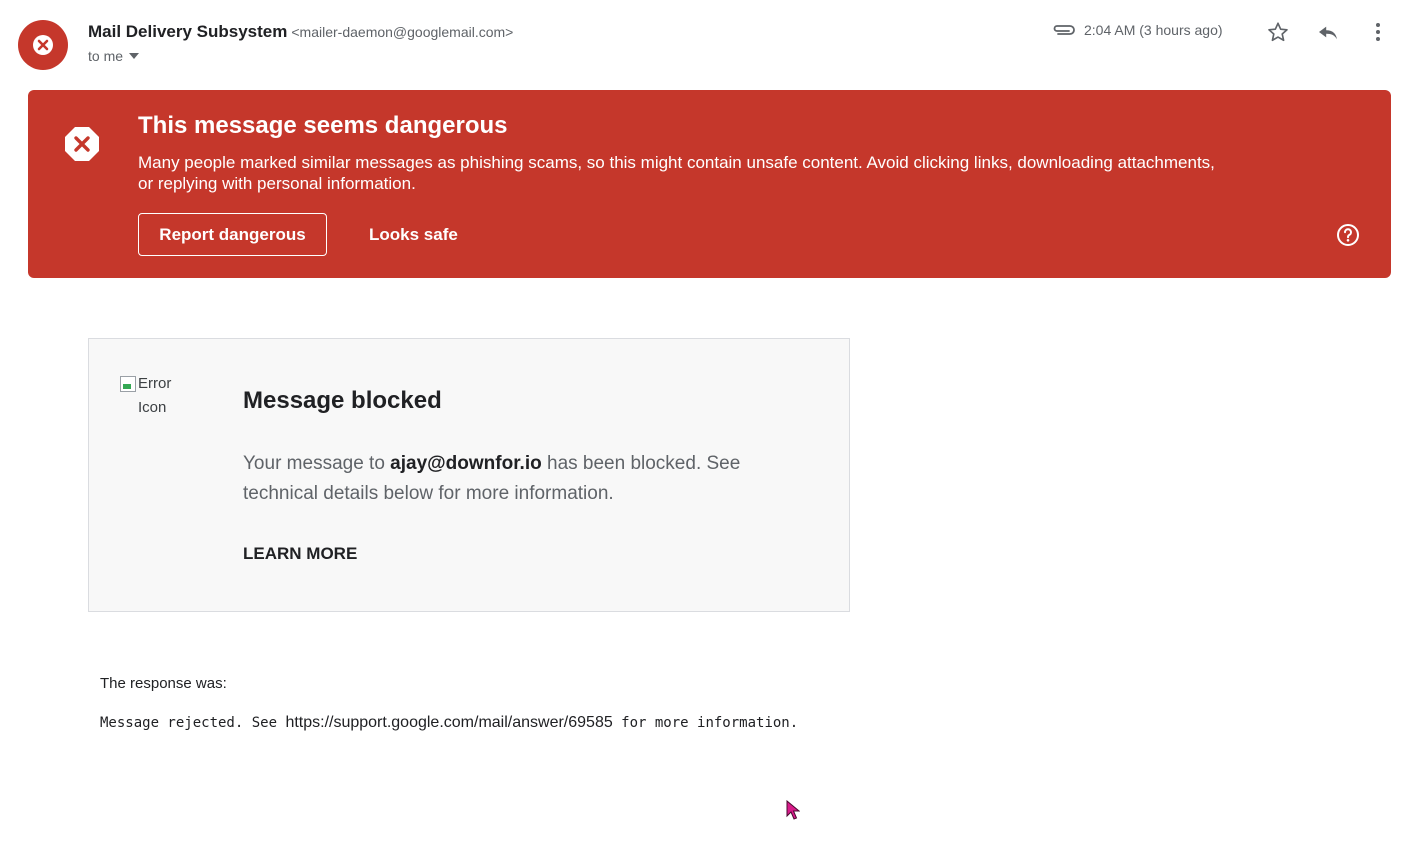 The width and height of the screenshot is (1411, 842). I want to click on reply-button, so click(1328, 32).